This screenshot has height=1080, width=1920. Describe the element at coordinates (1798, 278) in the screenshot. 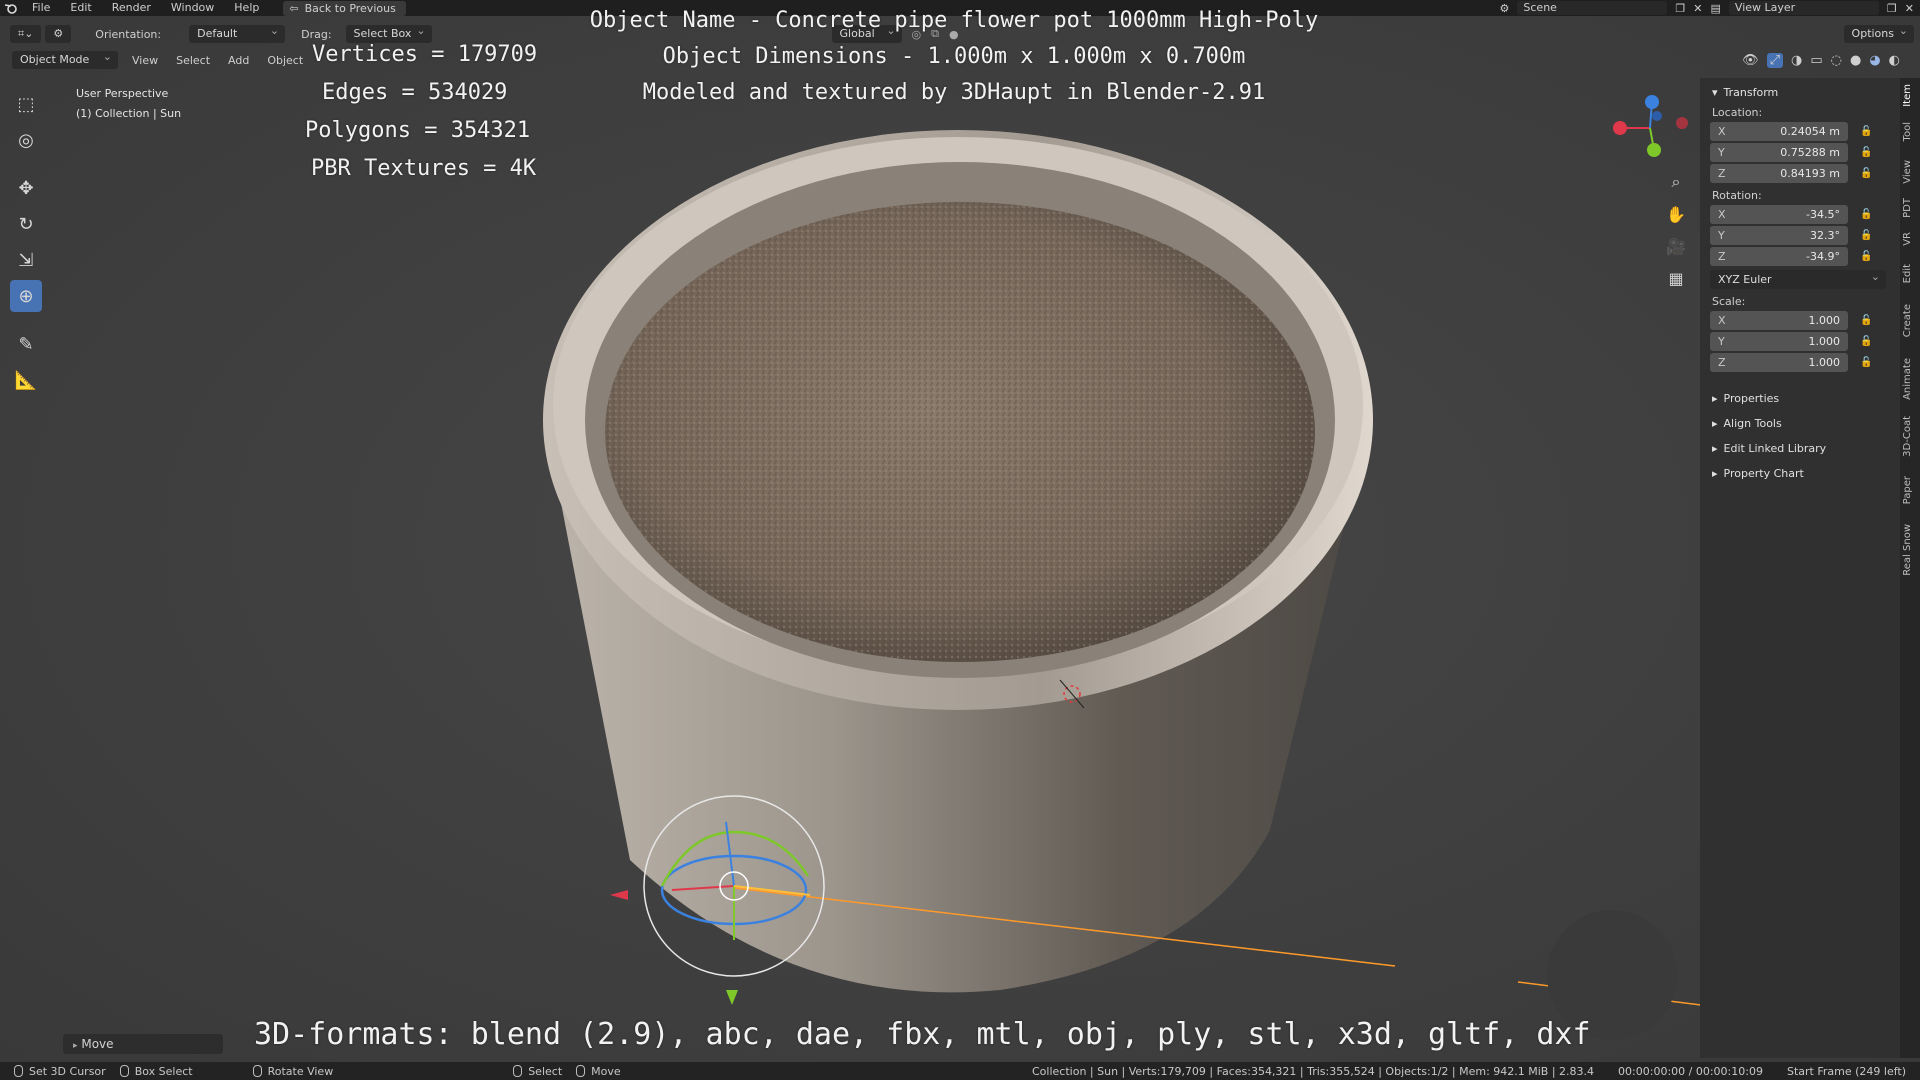

I see `rotation-mode-dropdown: XYZ Euler` at that location.